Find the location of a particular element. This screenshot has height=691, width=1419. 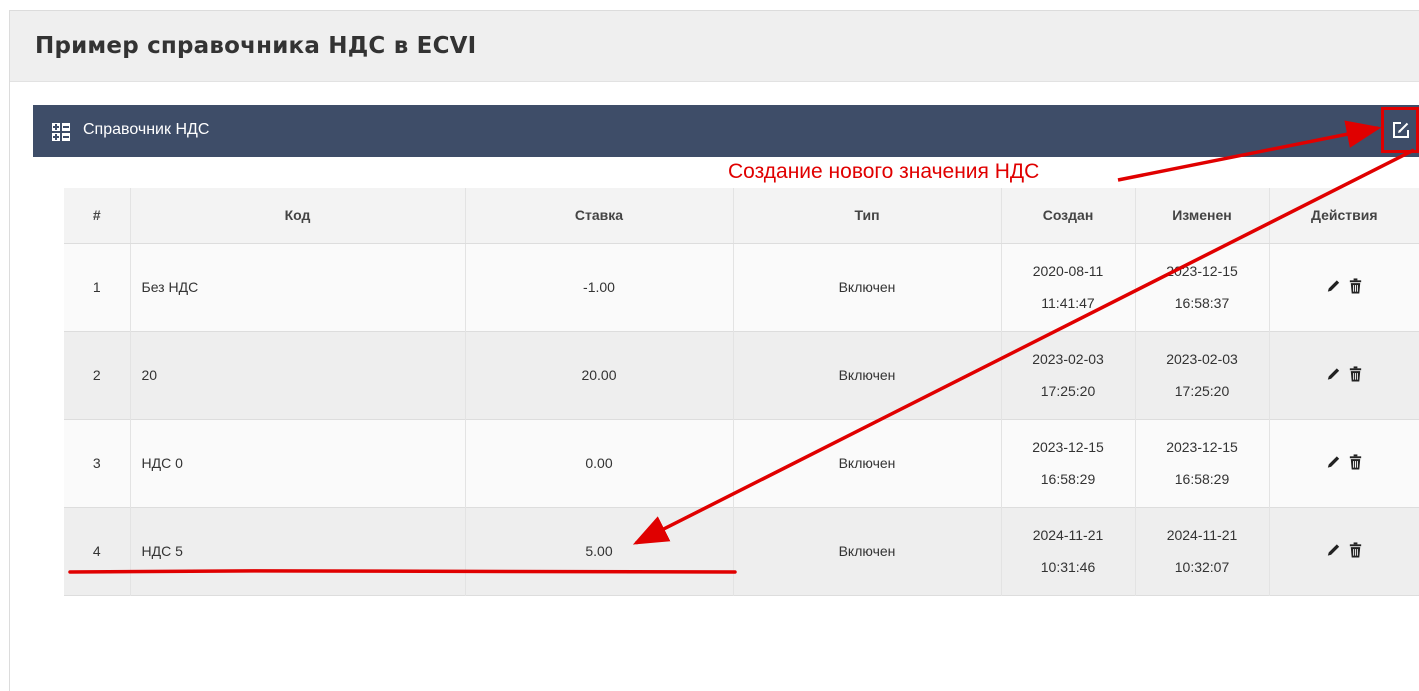

header-created: Создан is located at coordinates (1068, 216).